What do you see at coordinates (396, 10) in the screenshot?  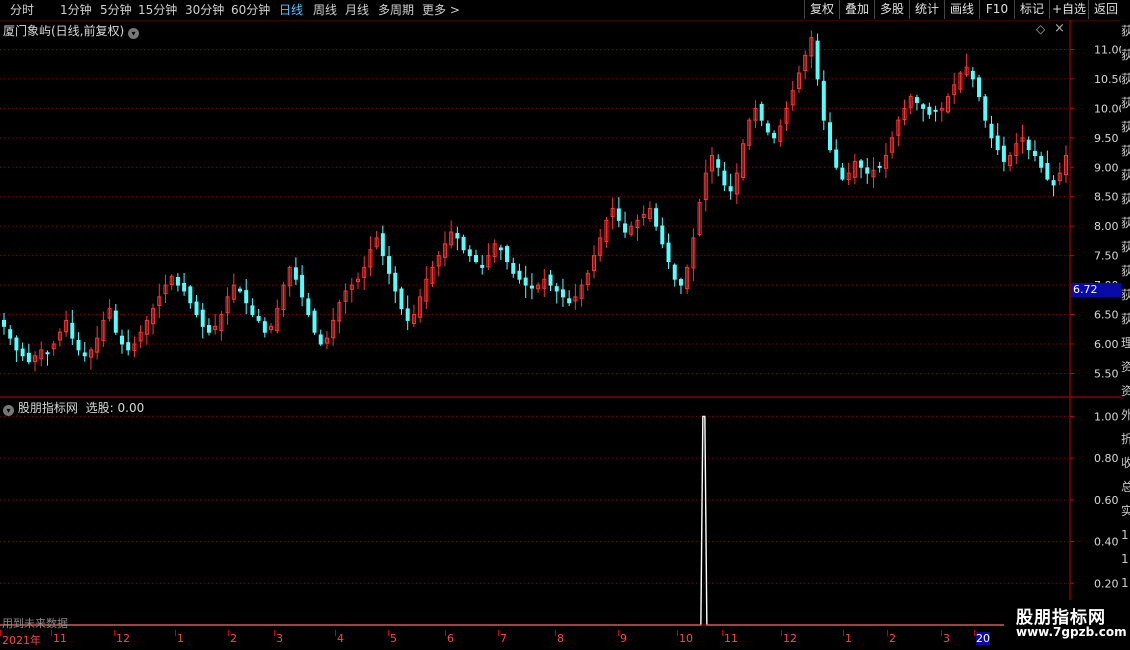 I see `tab-multi-period: 多周期` at bounding box center [396, 10].